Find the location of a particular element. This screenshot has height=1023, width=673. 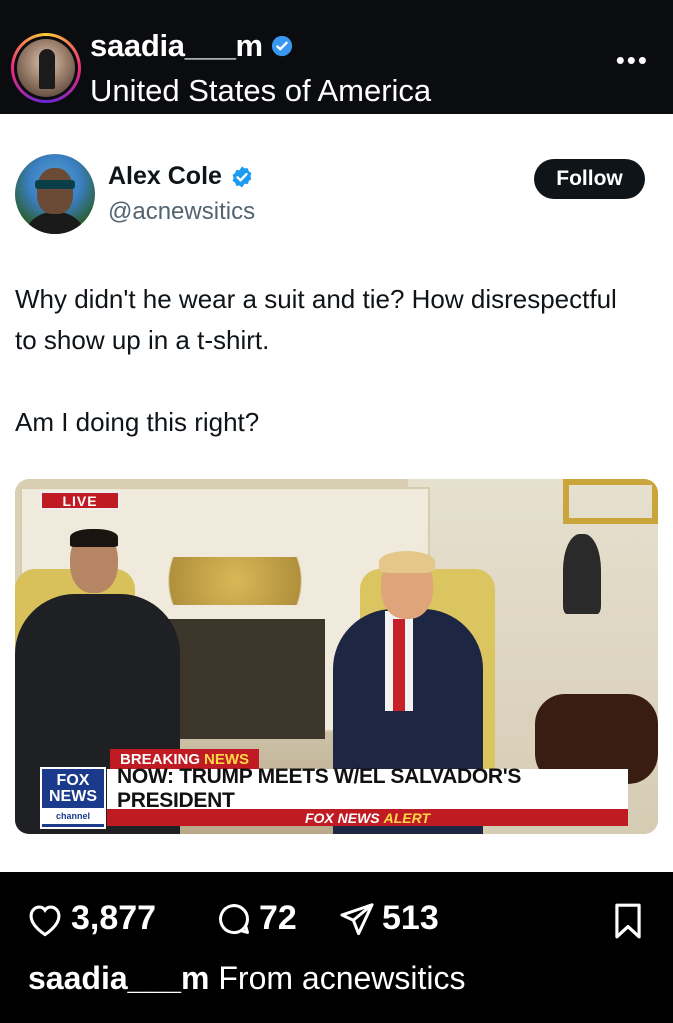

profile-avatar is located at coordinates (46, 68).